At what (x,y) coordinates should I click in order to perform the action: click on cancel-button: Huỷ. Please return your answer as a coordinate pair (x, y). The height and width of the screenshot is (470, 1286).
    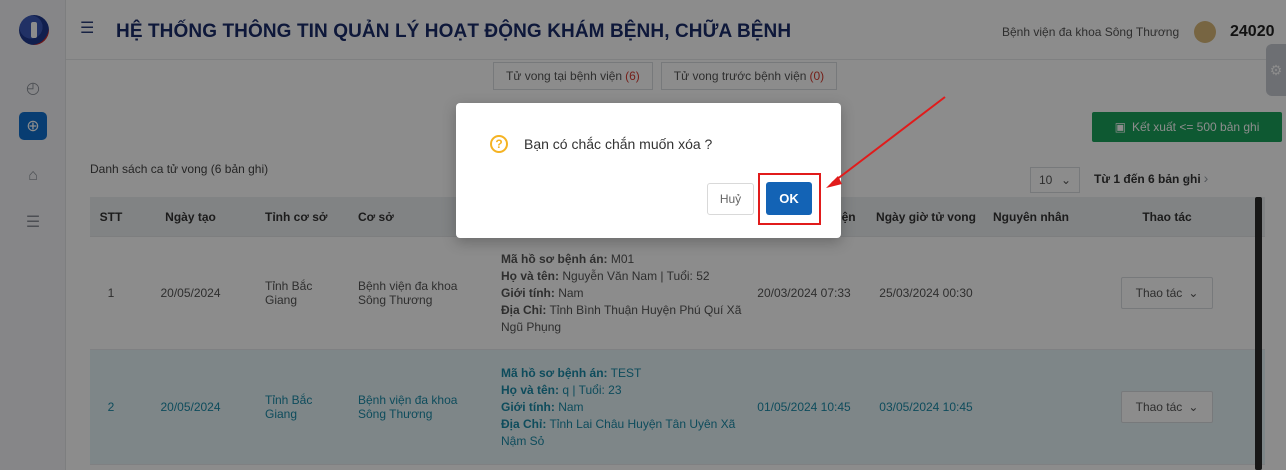
    Looking at the image, I should click on (730, 199).